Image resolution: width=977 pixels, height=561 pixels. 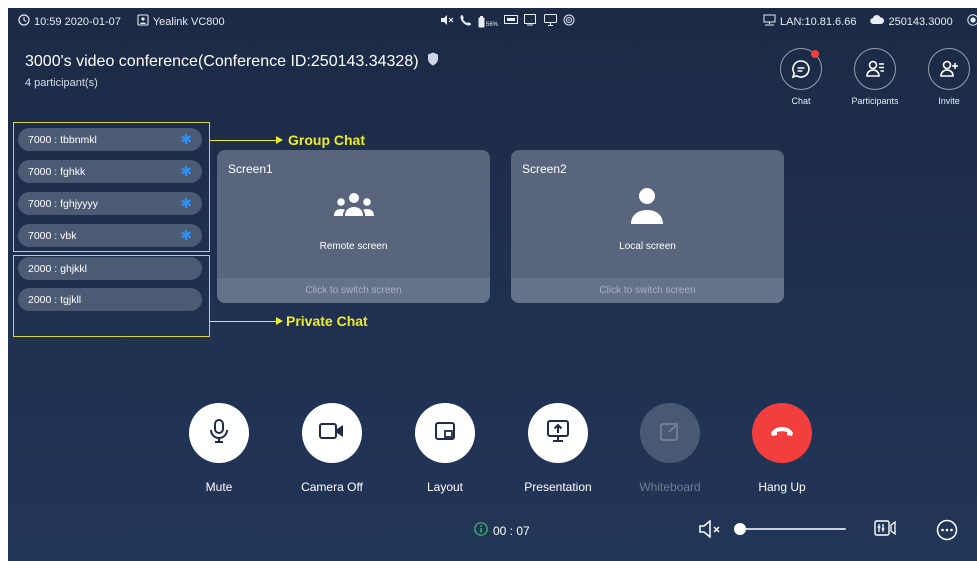 I want to click on private-chat-arrowhead, so click(x=279, y=321).